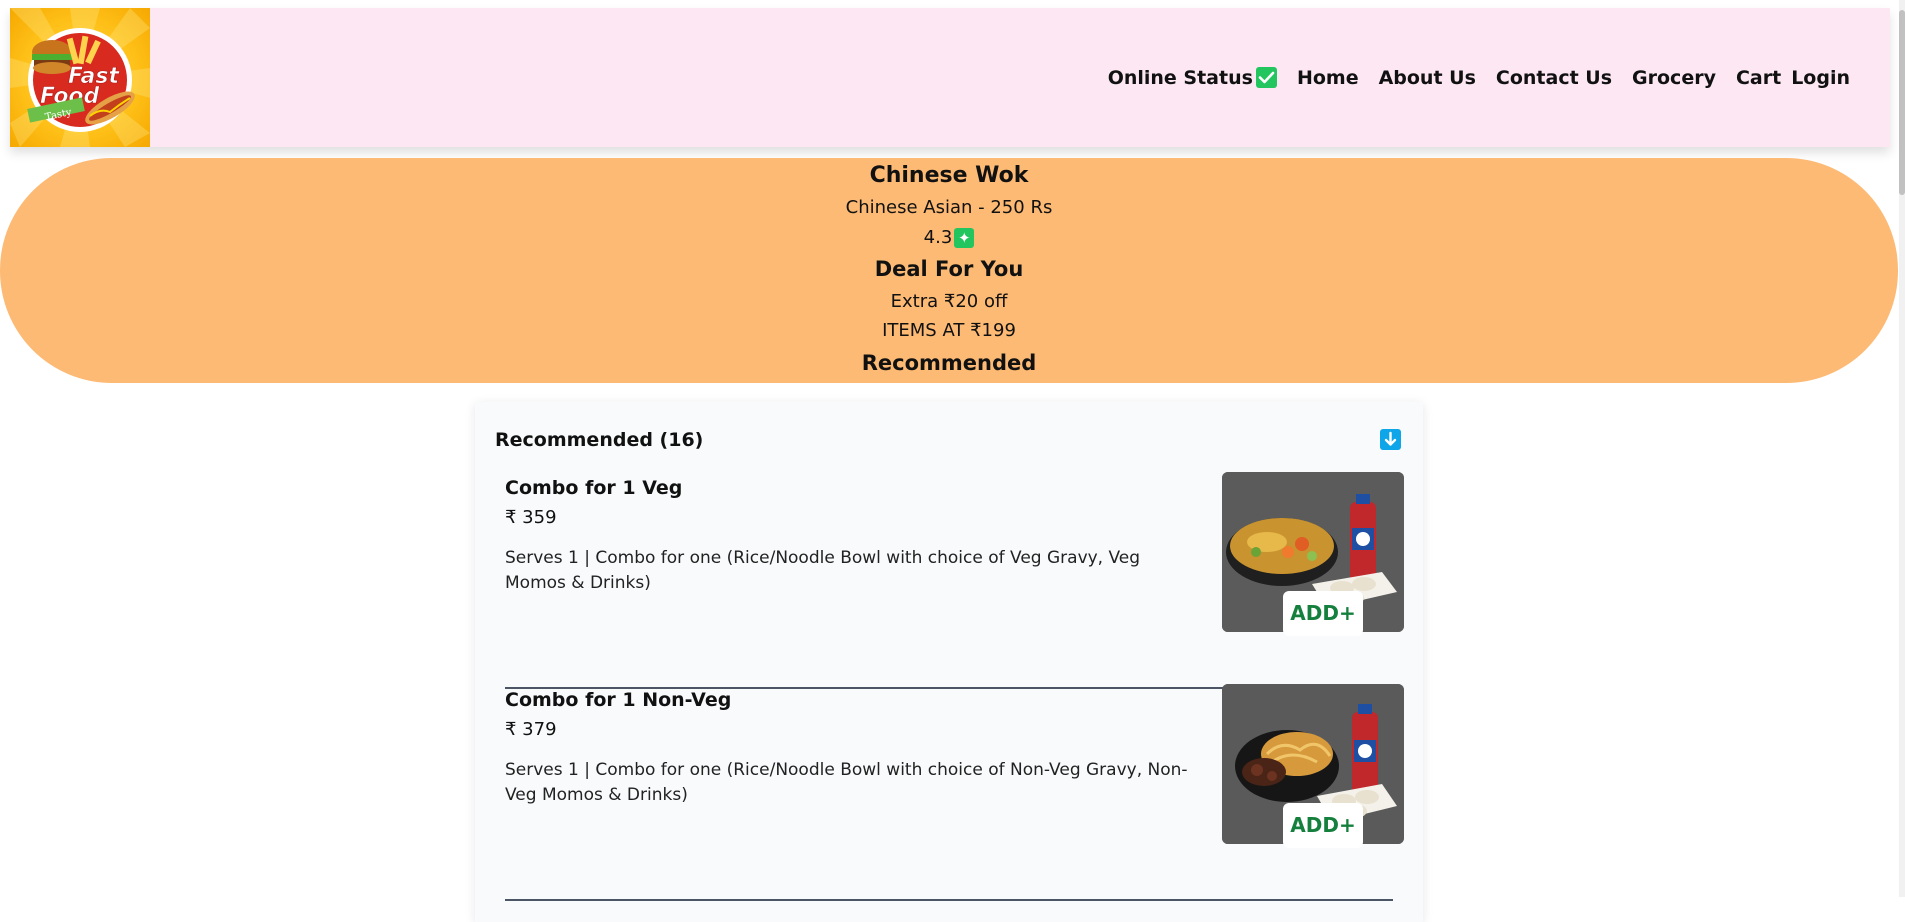  What do you see at coordinates (1328, 78) in the screenshot?
I see `nav-home: Home` at bounding box center [1328, 78].